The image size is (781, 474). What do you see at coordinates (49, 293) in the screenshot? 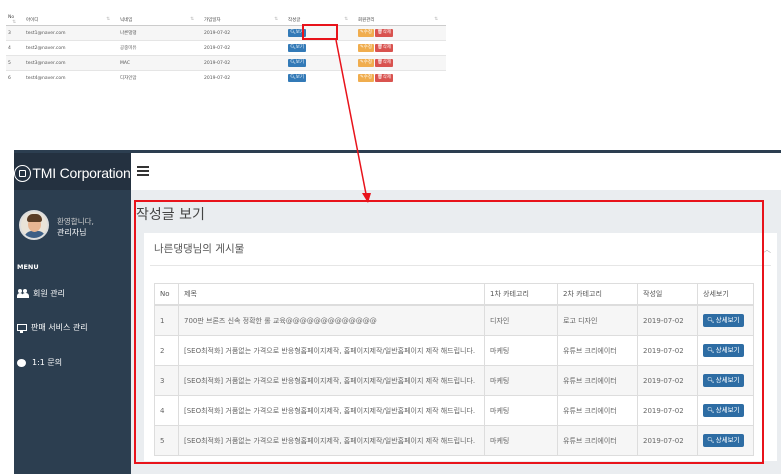
I see `sidebar-item-label: 회원 관리` at bounding box center [49, 293].